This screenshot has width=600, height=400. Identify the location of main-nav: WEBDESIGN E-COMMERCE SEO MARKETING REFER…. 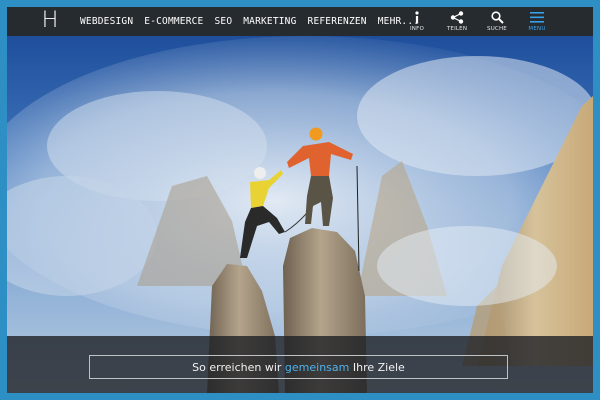
(255, 21).